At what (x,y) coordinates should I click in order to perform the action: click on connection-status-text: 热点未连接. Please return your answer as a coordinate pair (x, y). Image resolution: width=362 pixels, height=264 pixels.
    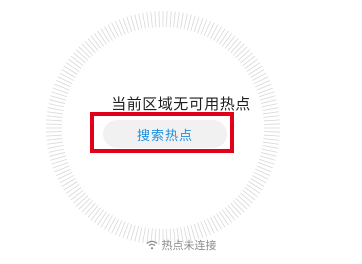
    Looking at the image, I should click on (189, 245).